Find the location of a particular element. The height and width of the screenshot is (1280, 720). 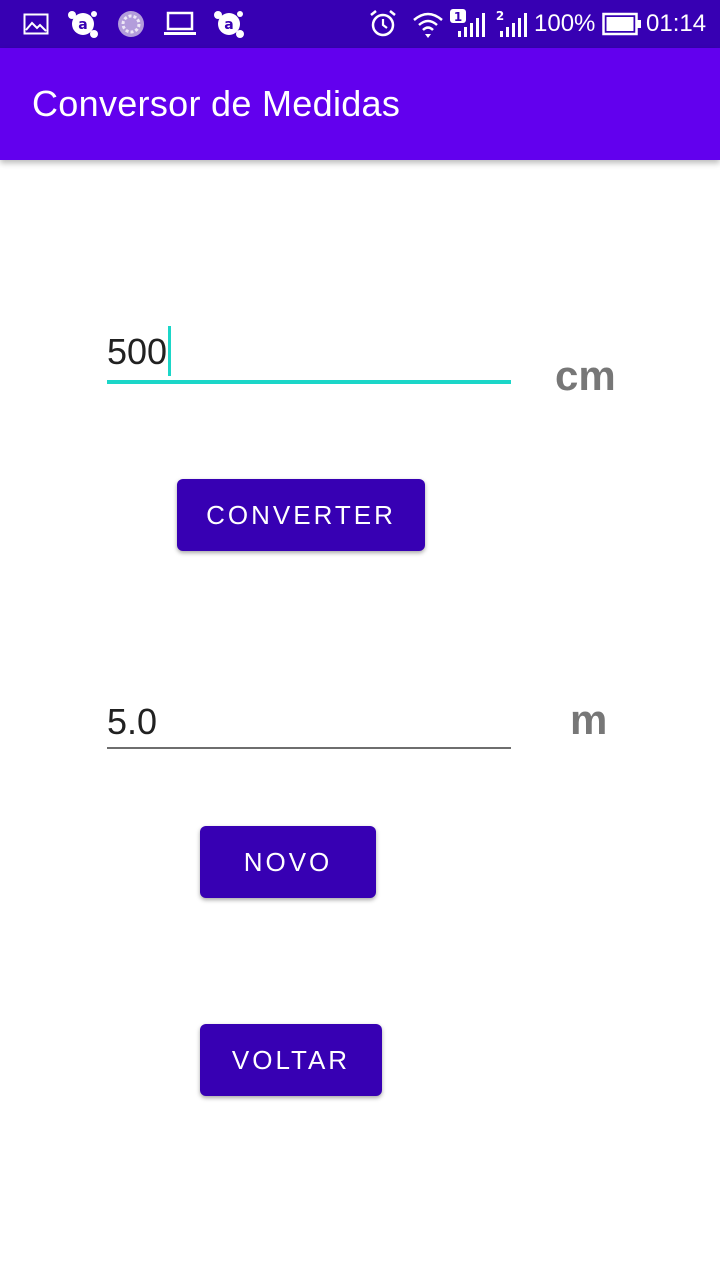

battery-icon is located at coordinates (622, 24).